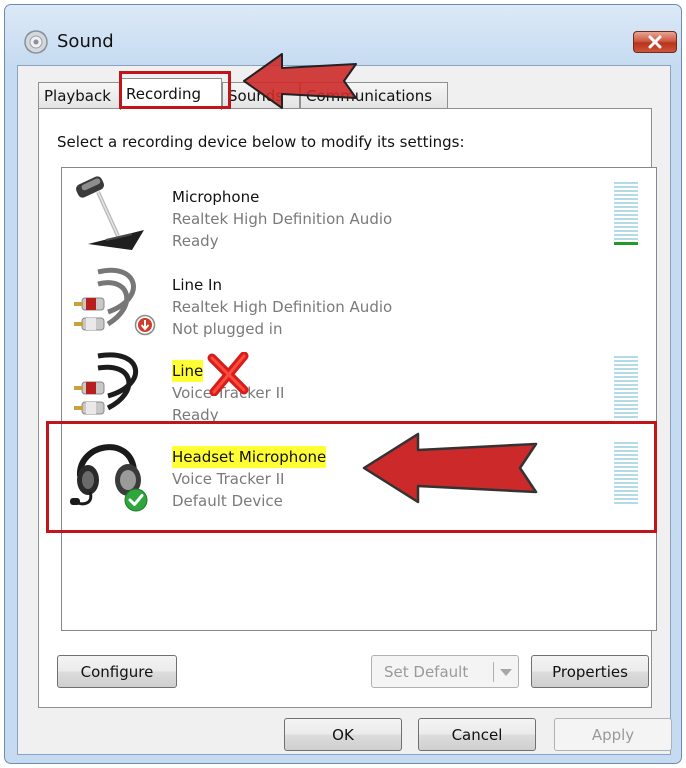 The height and width of the screenshot is (768, 686). I want to click on default-check-icon, so click(136, 500).